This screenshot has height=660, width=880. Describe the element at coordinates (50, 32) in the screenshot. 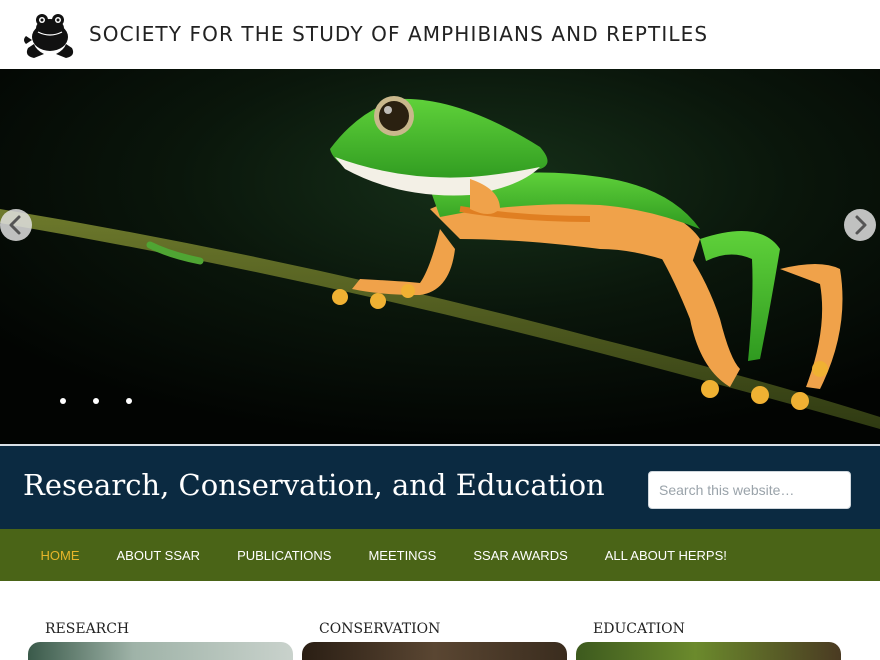

I see `frog-logo-icon` at that location.